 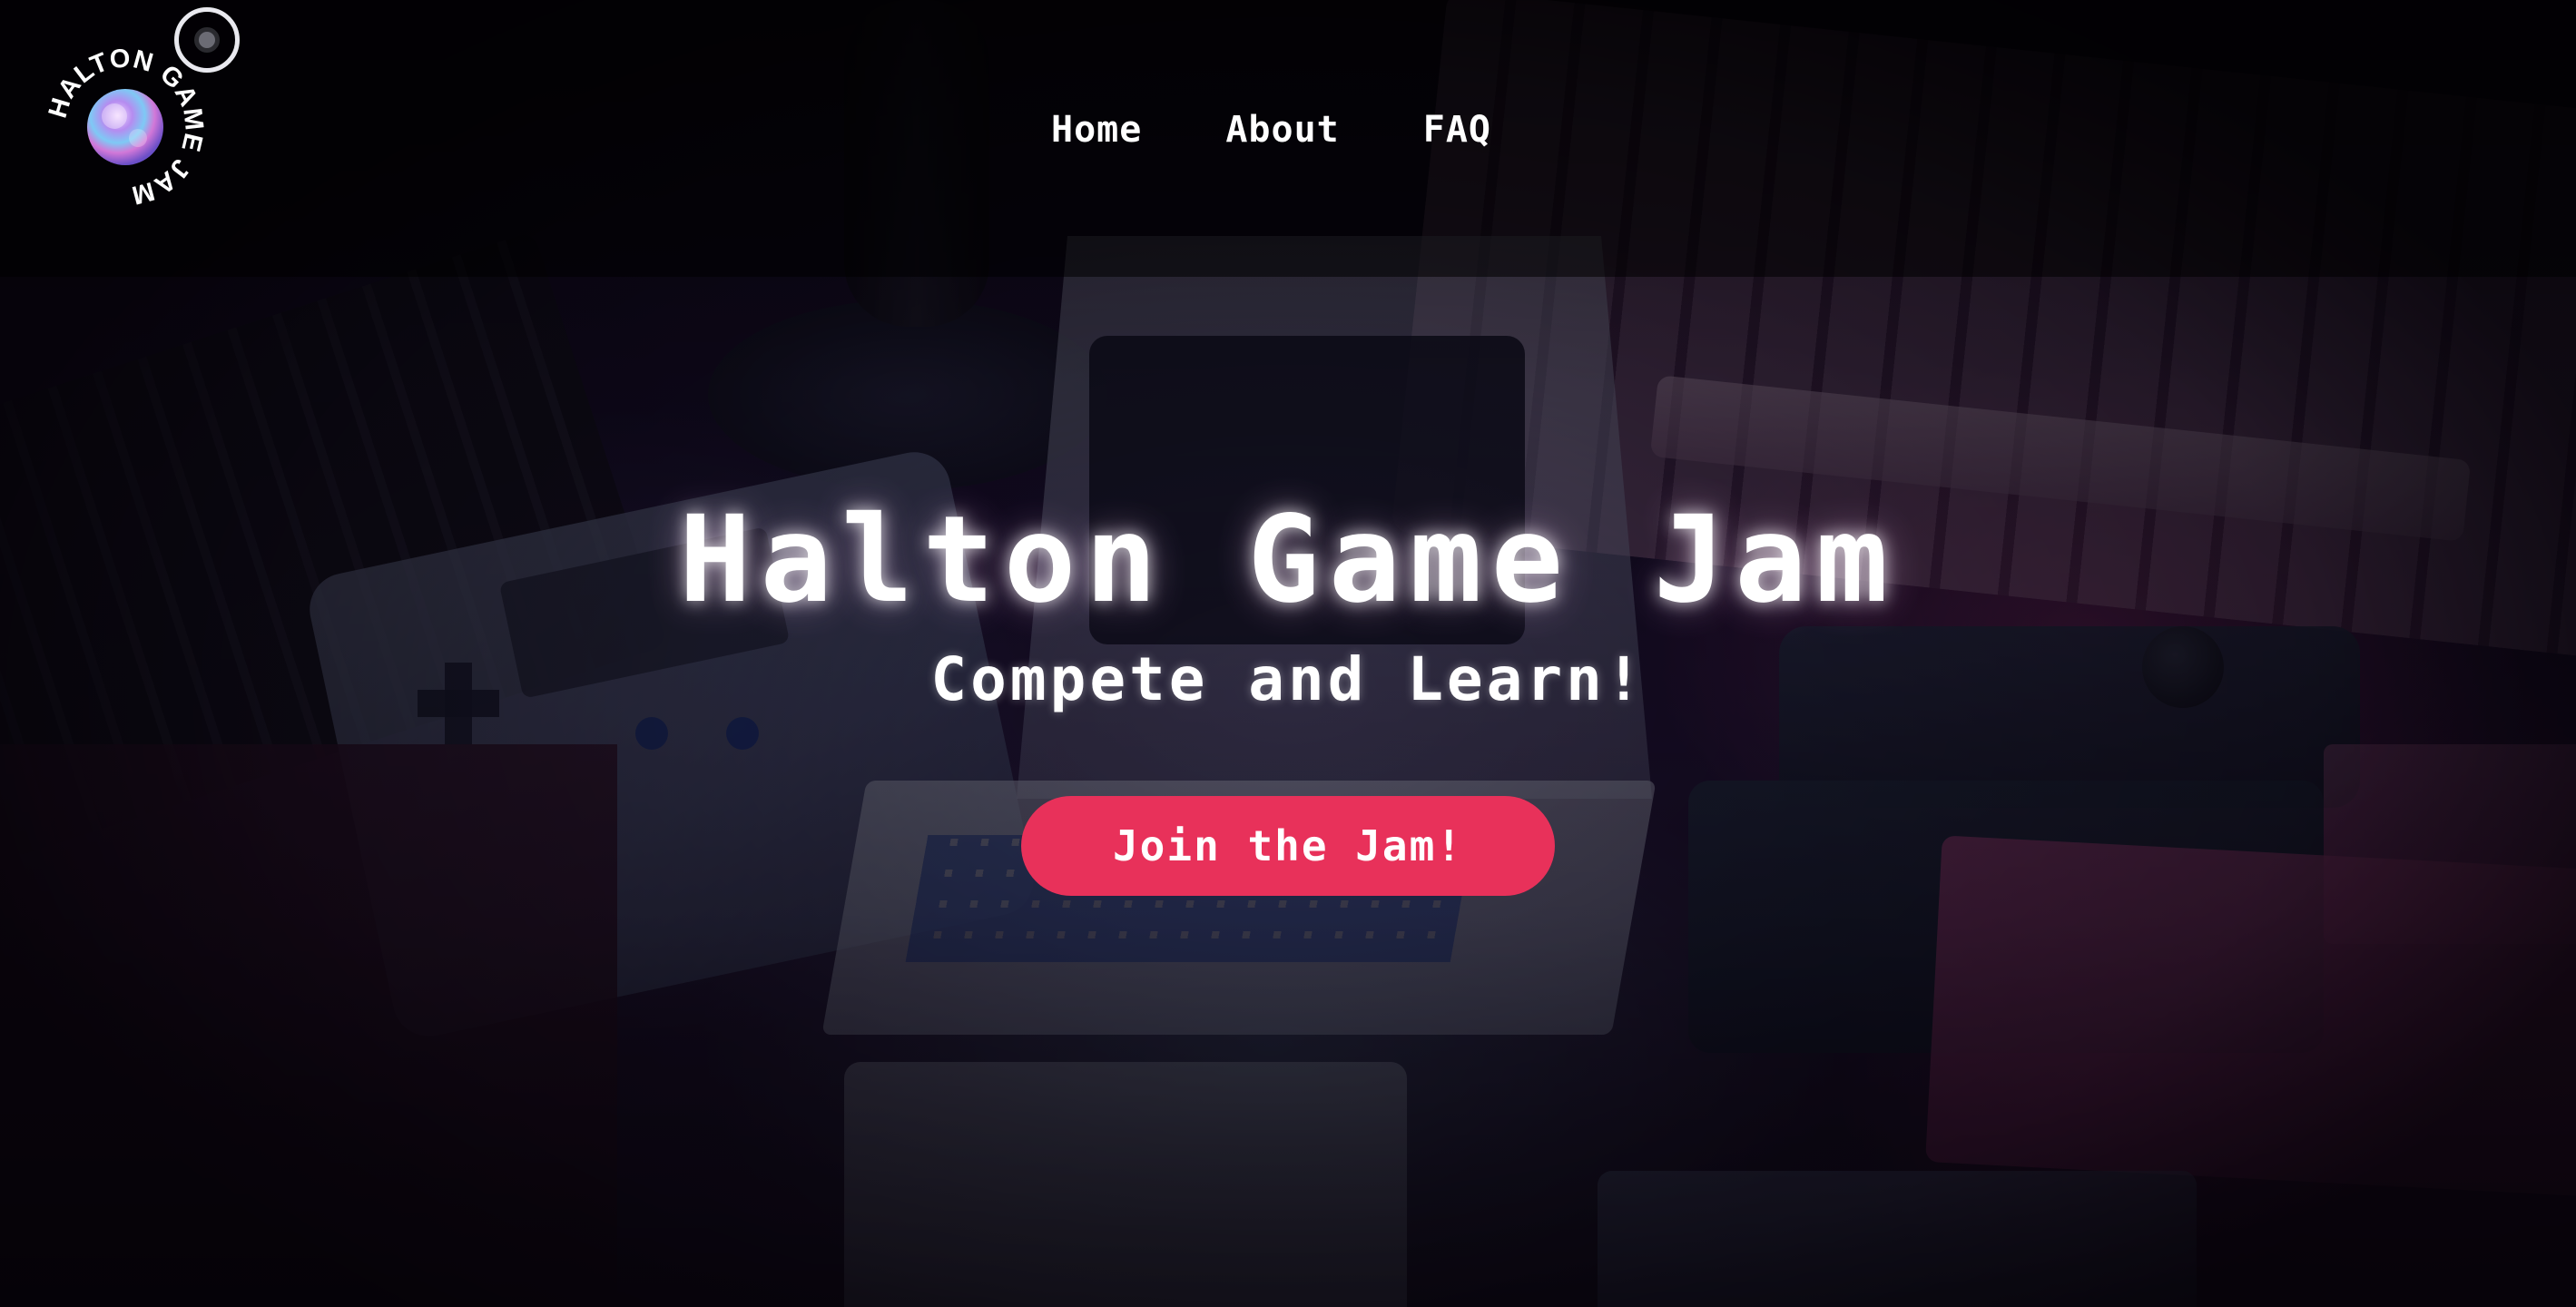 I want to click on main-nav: Home About FAQ, so click(x=1271, y=130).